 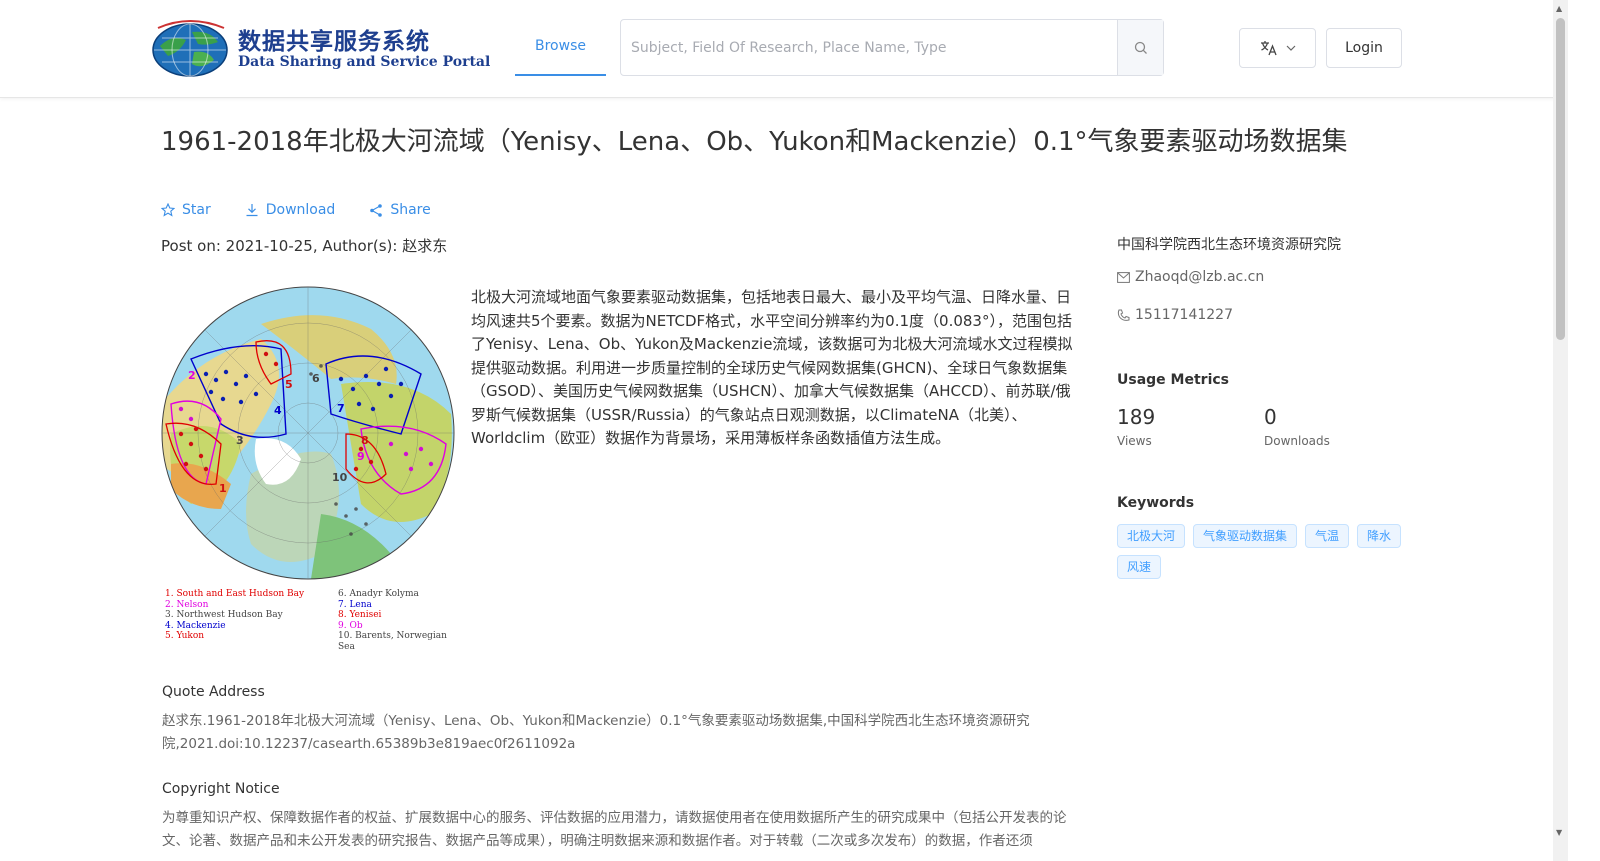 I want to click on download-button: Download, so click(x=290, y=210).